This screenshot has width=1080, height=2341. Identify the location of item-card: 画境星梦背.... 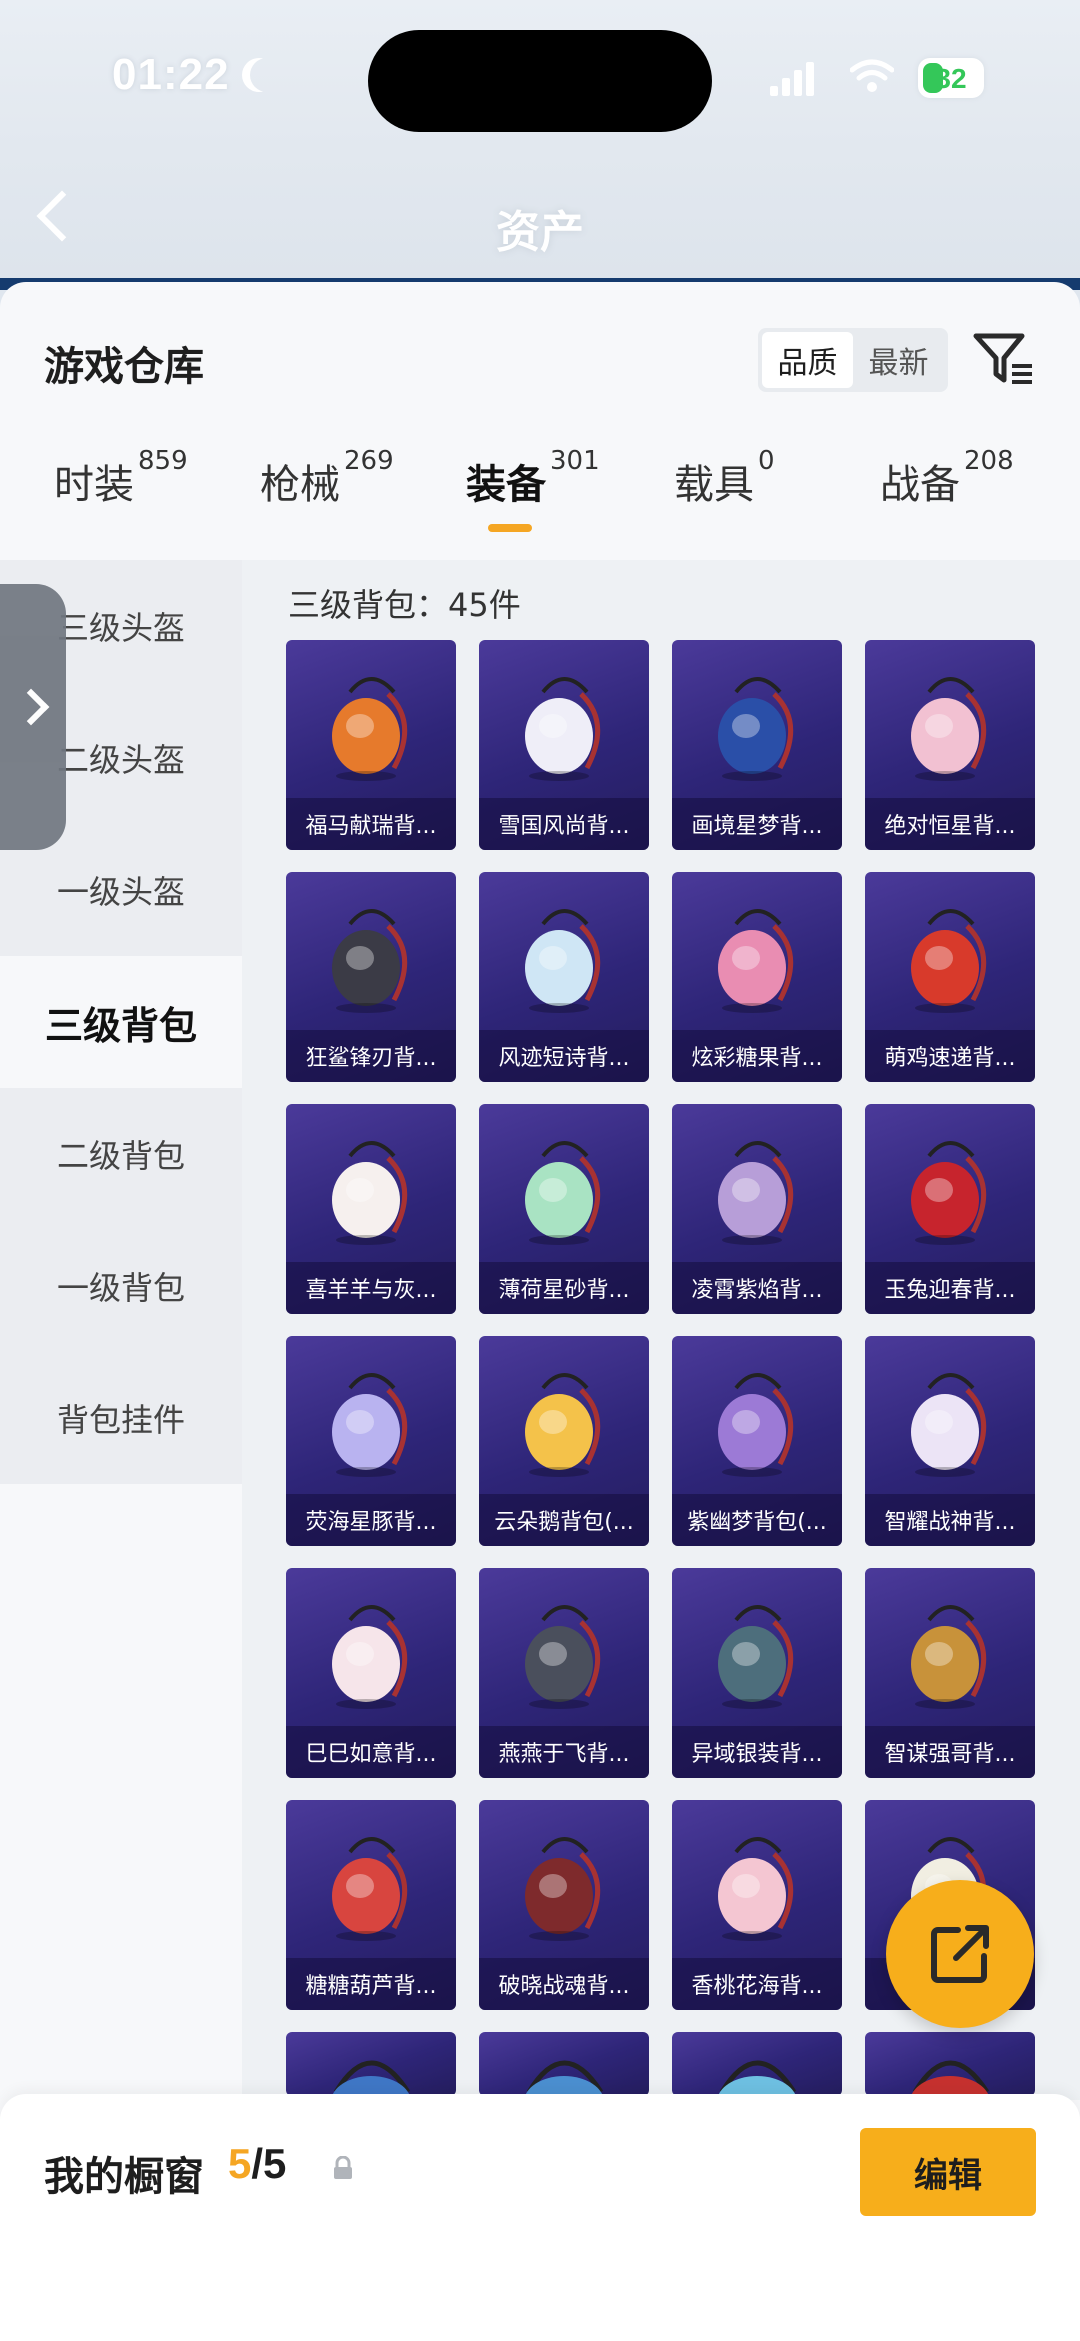
(757, 745).